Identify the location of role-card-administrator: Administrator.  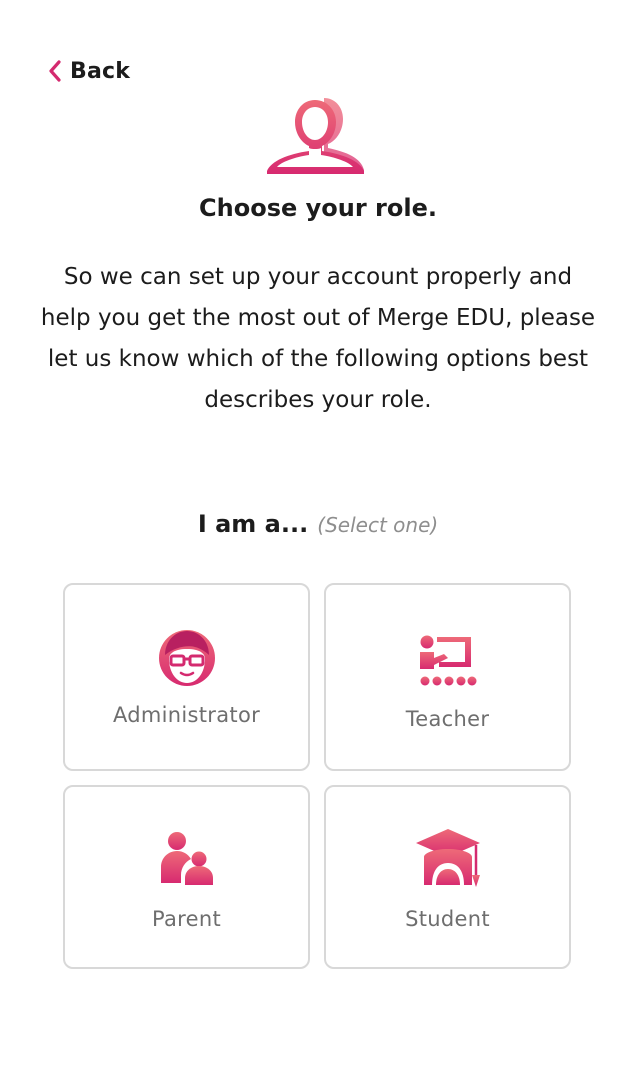
(186, 677).